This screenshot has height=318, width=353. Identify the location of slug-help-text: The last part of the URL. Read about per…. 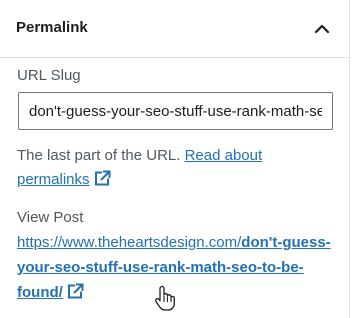
(177, 168).